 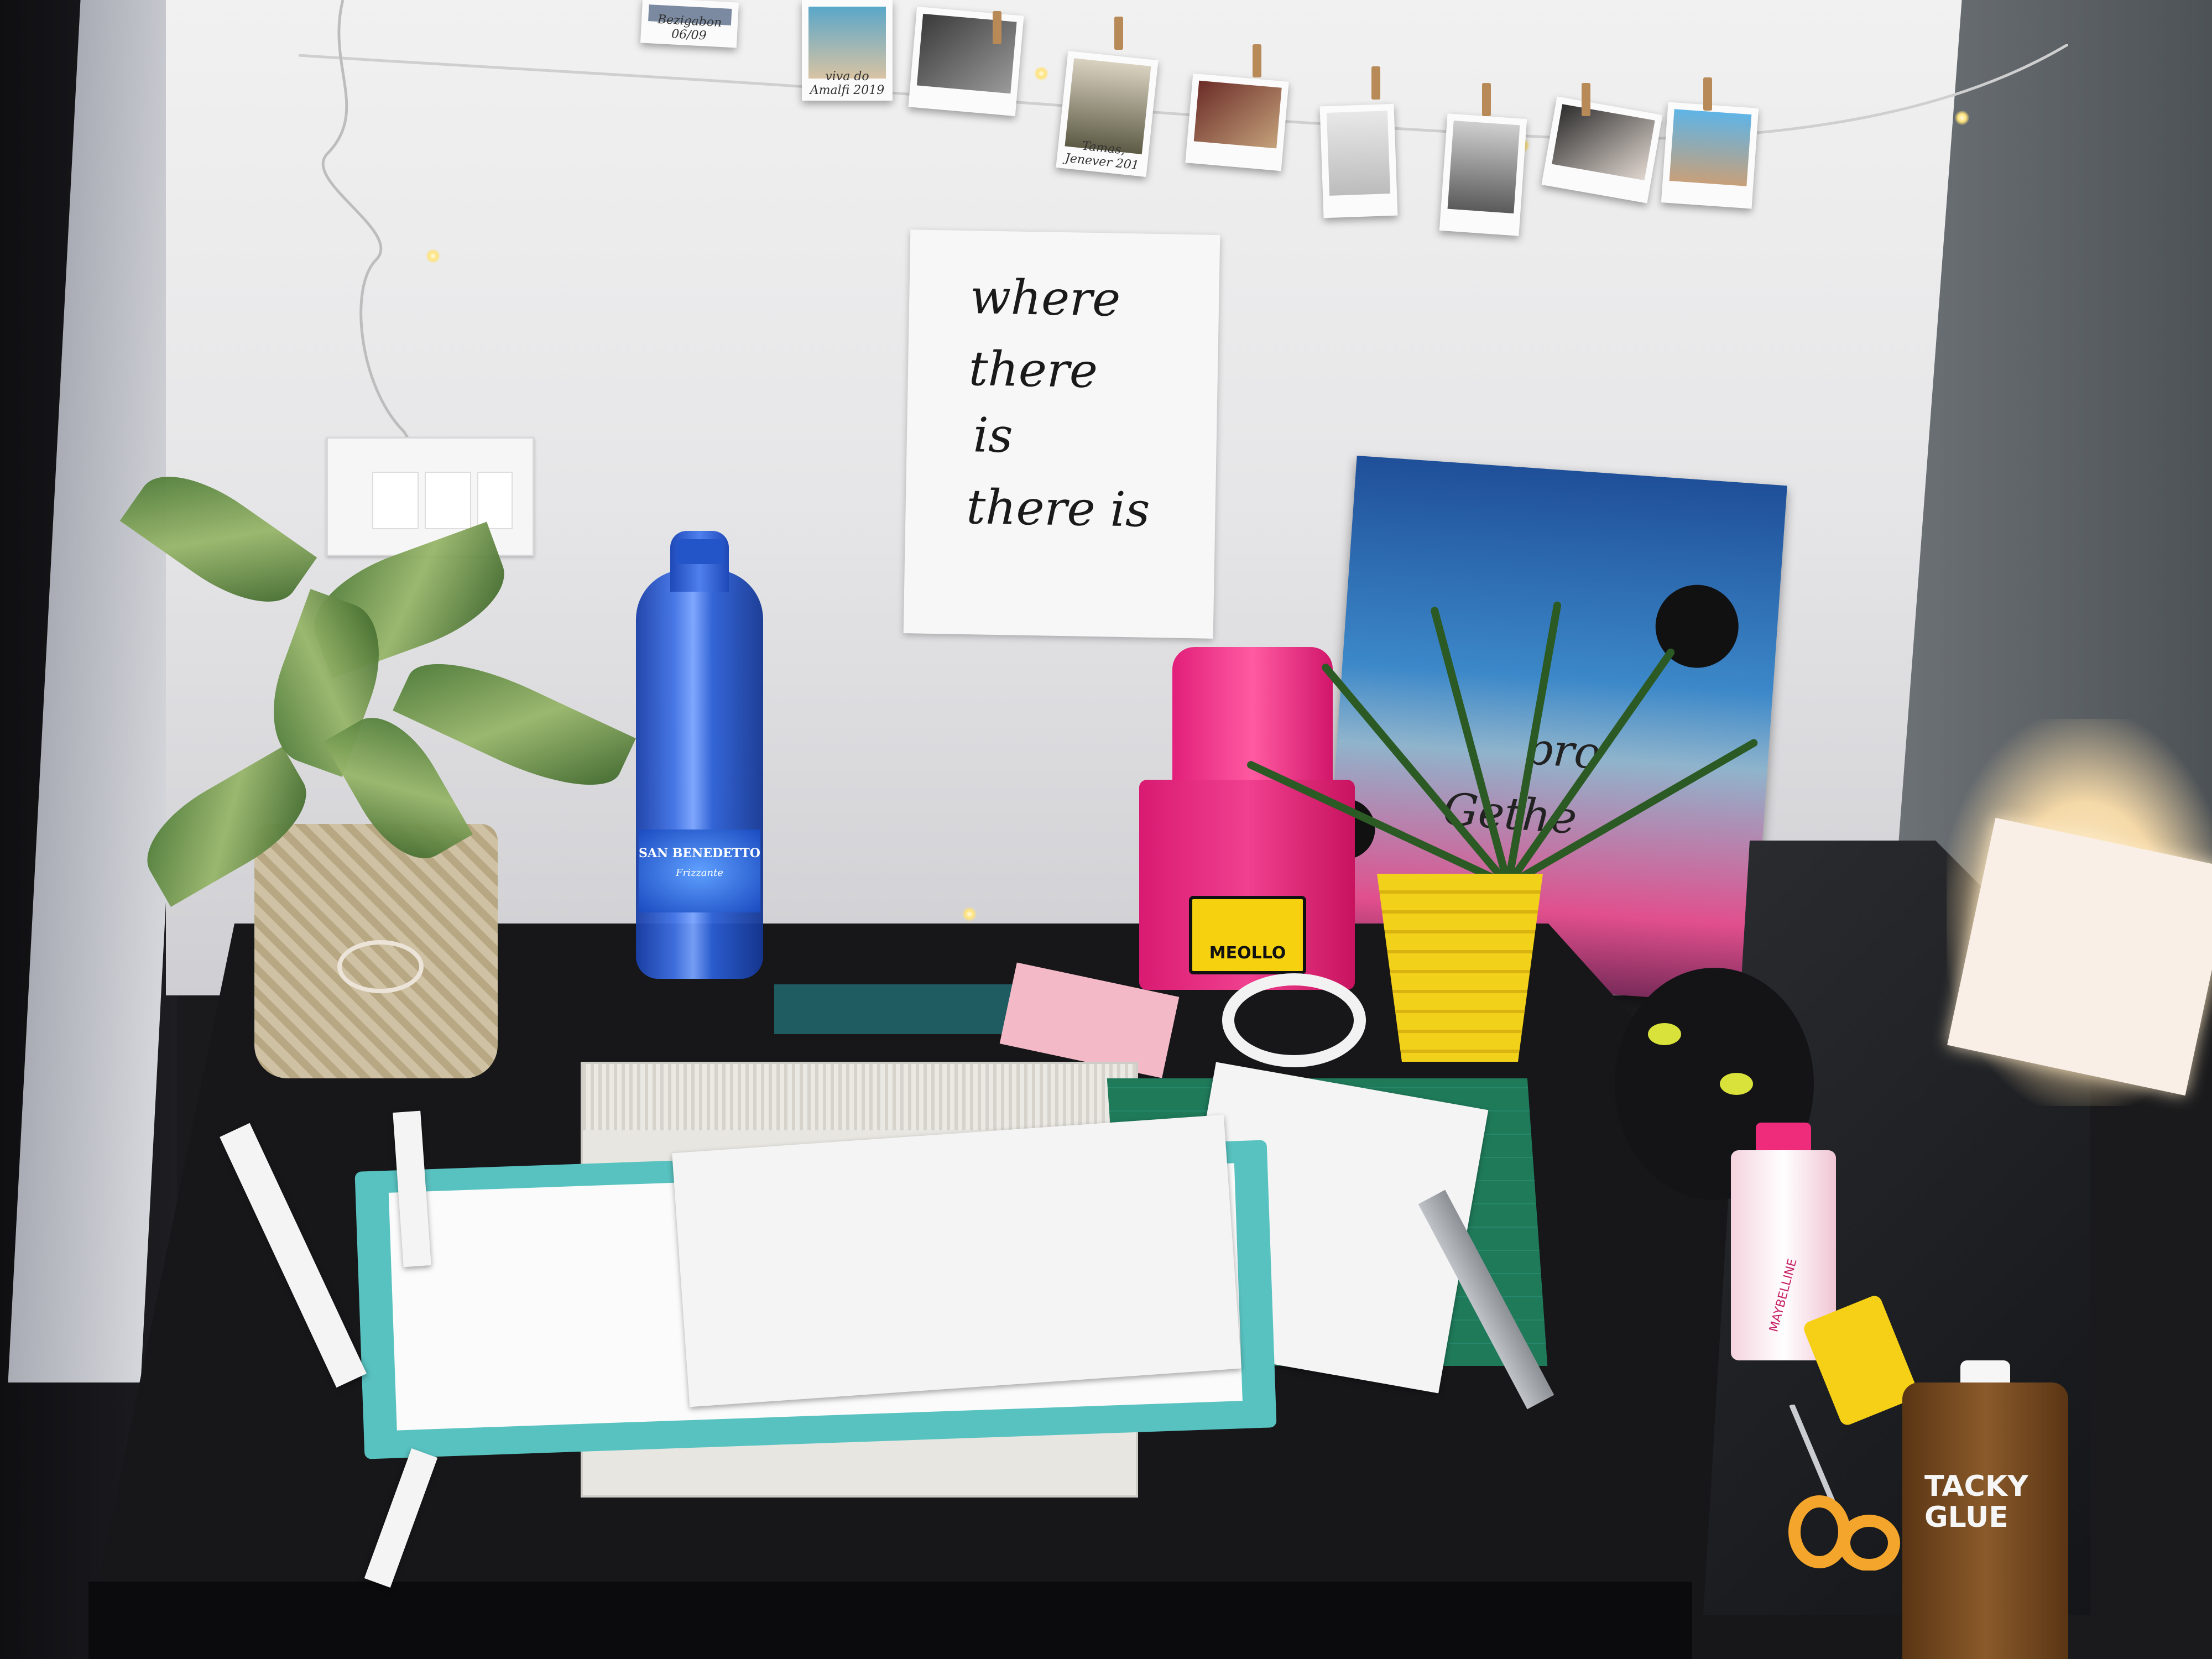 I want to click on polaroid-photo: Tamas, Jenever 201, so click(x=1108, y=114).